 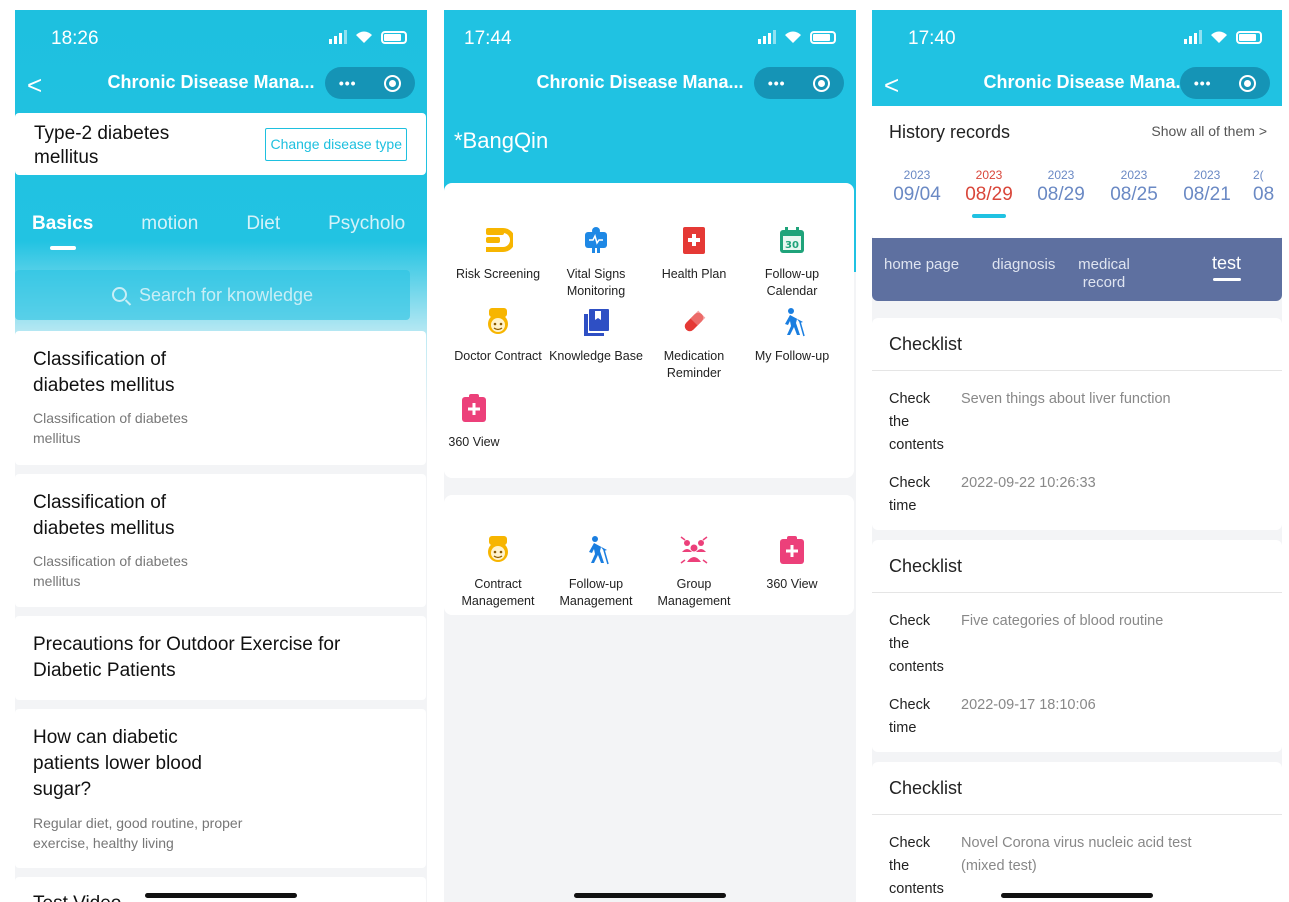 What do you see at coordinates (694, 344) in the screenshot?
I see `feature-medication-reminder: Medication Reminder` at bounding box center [694, 344].